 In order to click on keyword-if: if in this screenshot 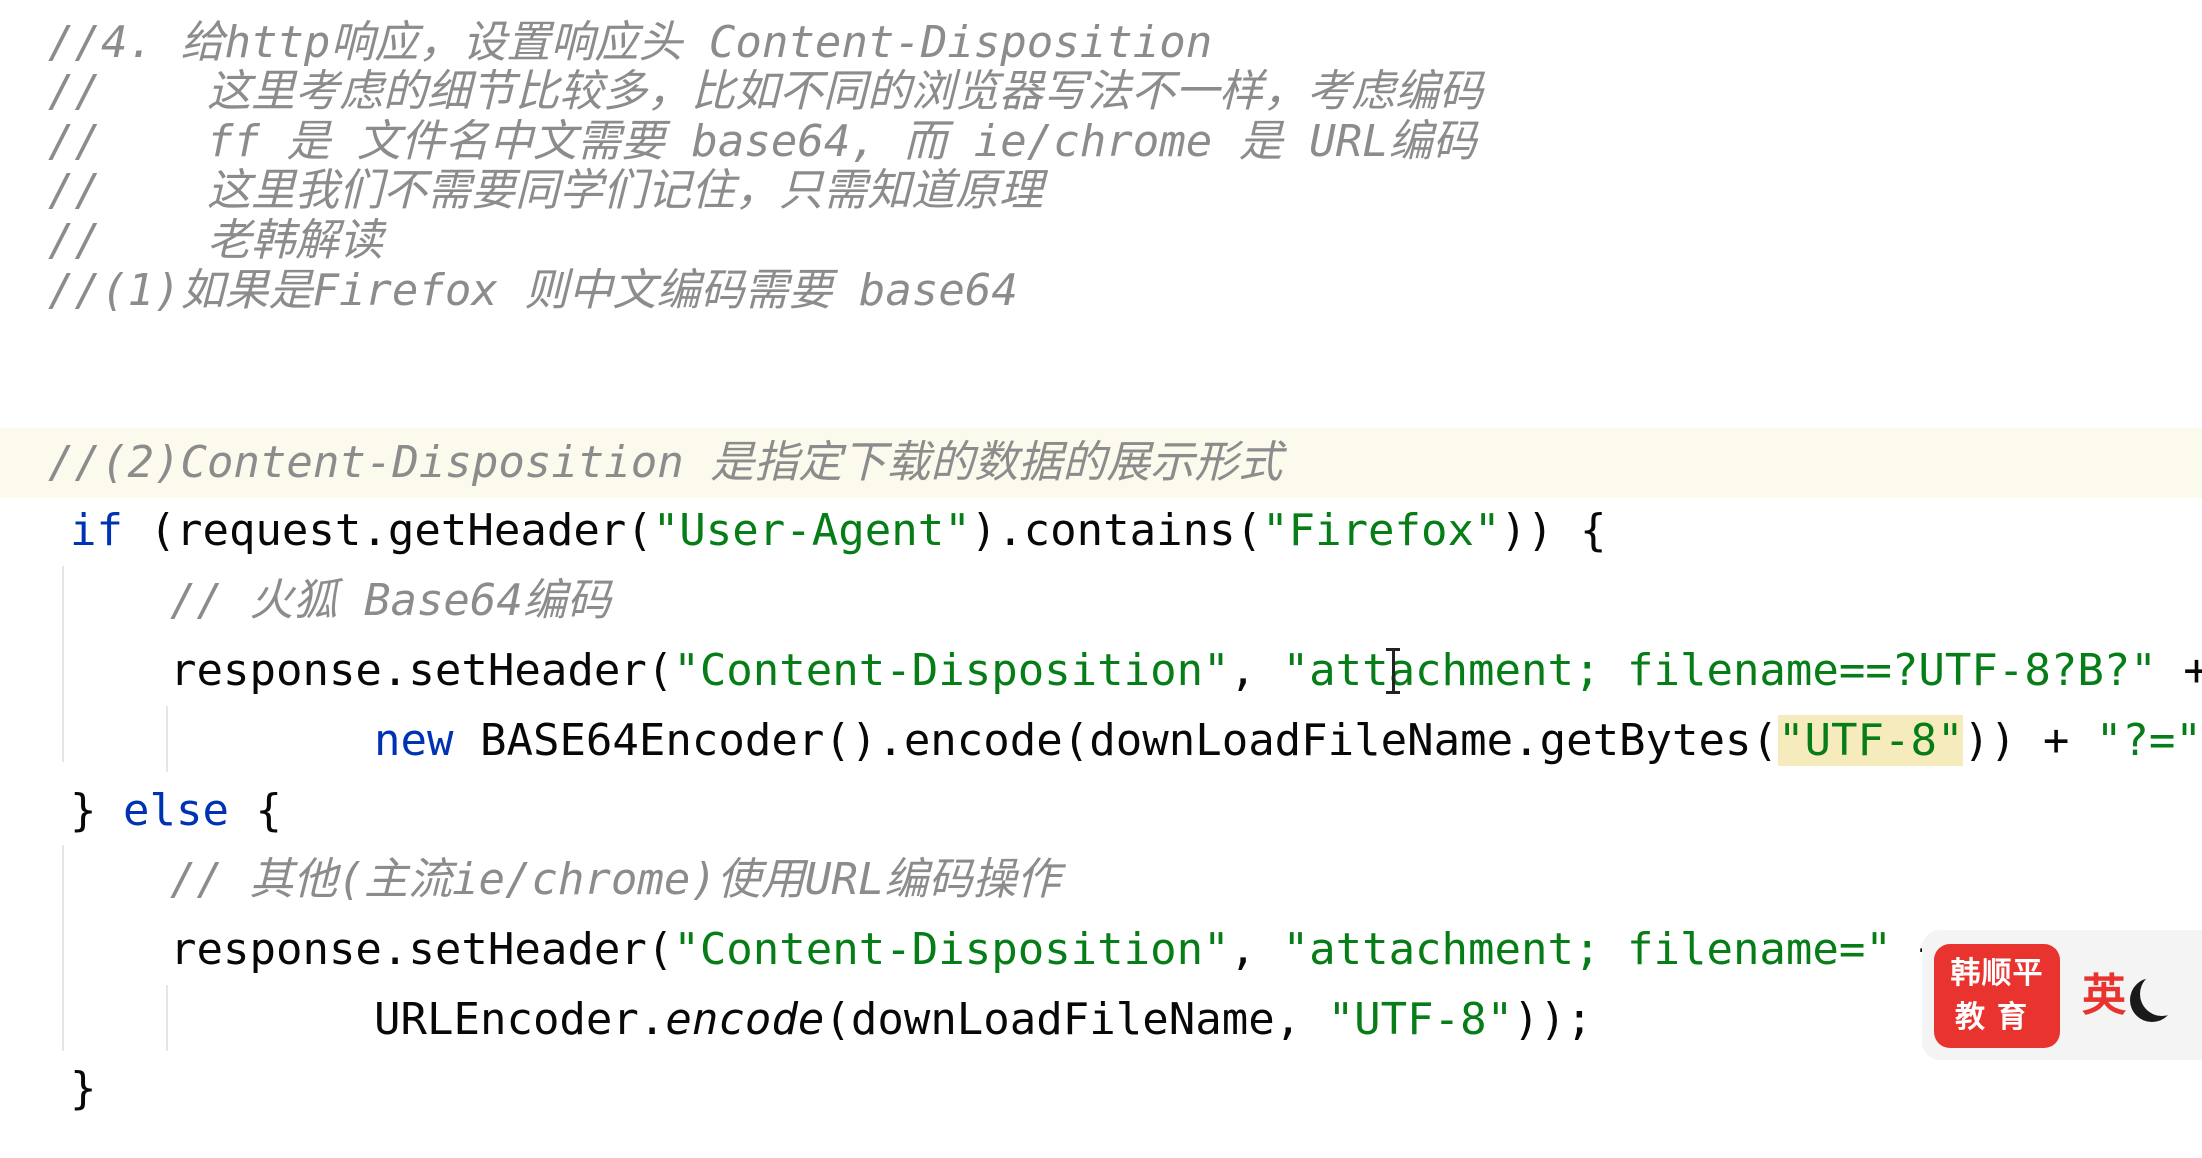, I will do `click(96, 530)`.